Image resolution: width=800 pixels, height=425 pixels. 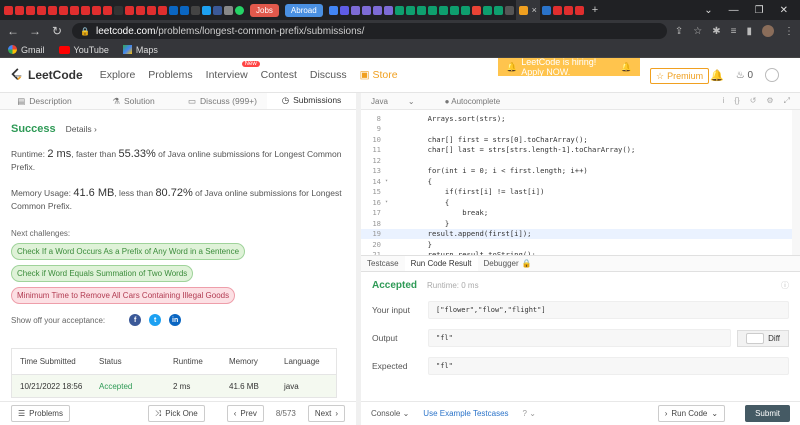 I want to click on code-line: 20 }, so click(x=580, y=244).